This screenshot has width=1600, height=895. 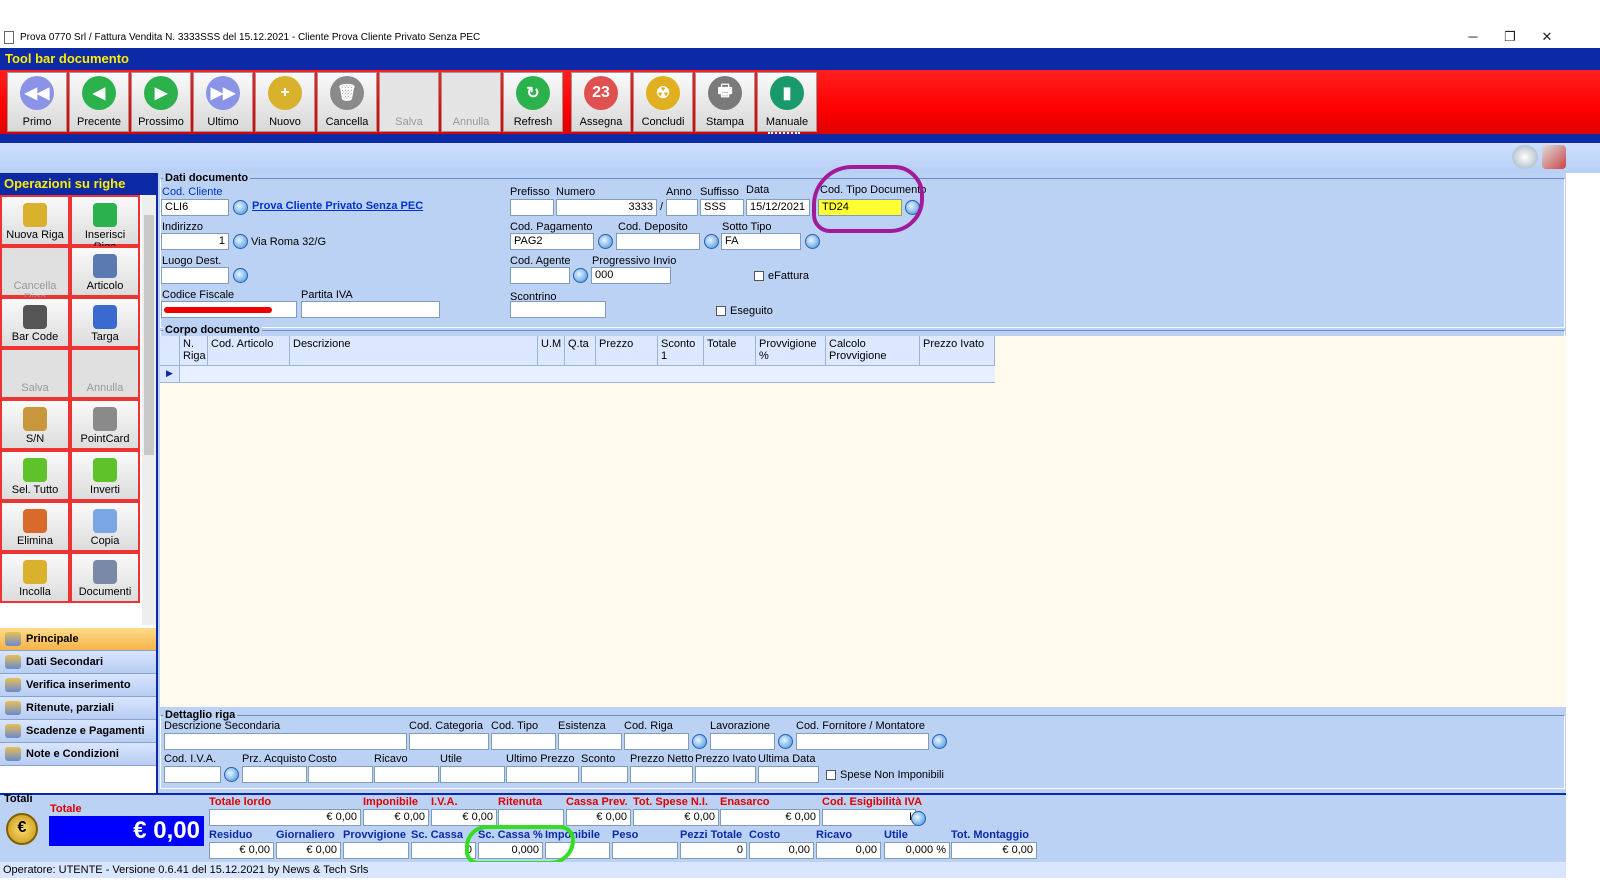 I want to click on row-op-sel-tutto: Sel. Tutto, so click(x=35, y=475).